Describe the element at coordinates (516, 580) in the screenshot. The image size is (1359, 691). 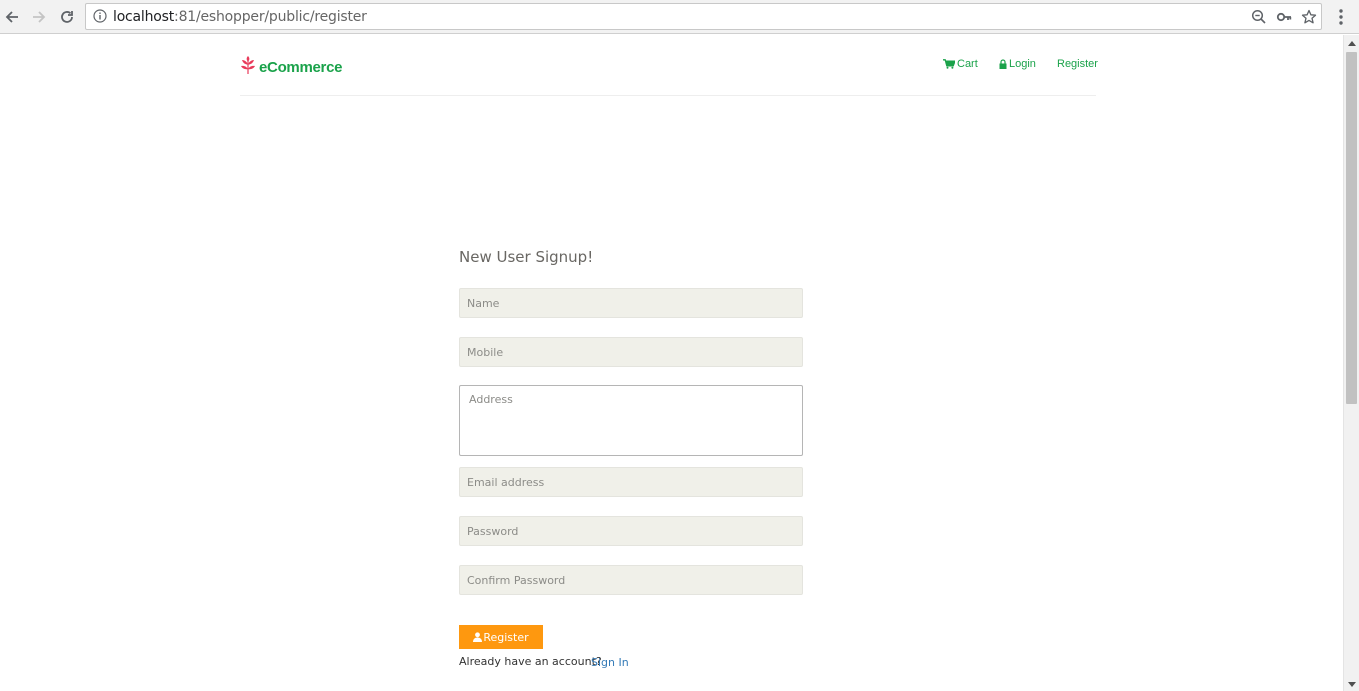
I see `confirm-password-placeholder: Confirm Password` at that location.